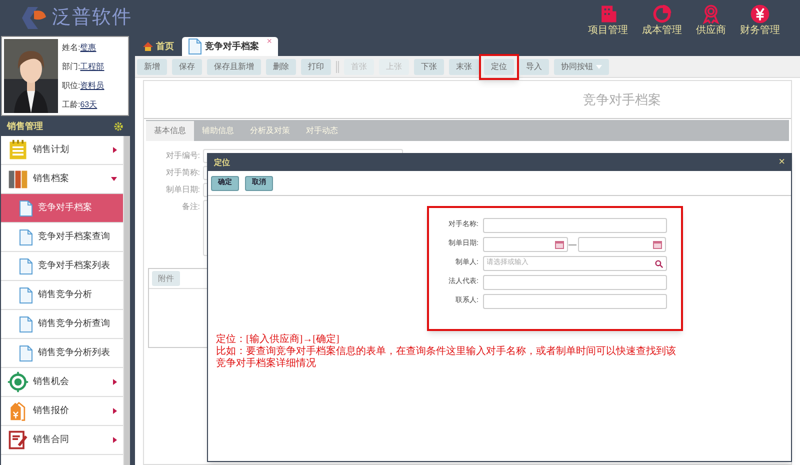 This screenshot has height=465, width=800. Describe the element at coordinates (71, 48) in the screenshot. I see `profile-label: 姓名:` at that location.